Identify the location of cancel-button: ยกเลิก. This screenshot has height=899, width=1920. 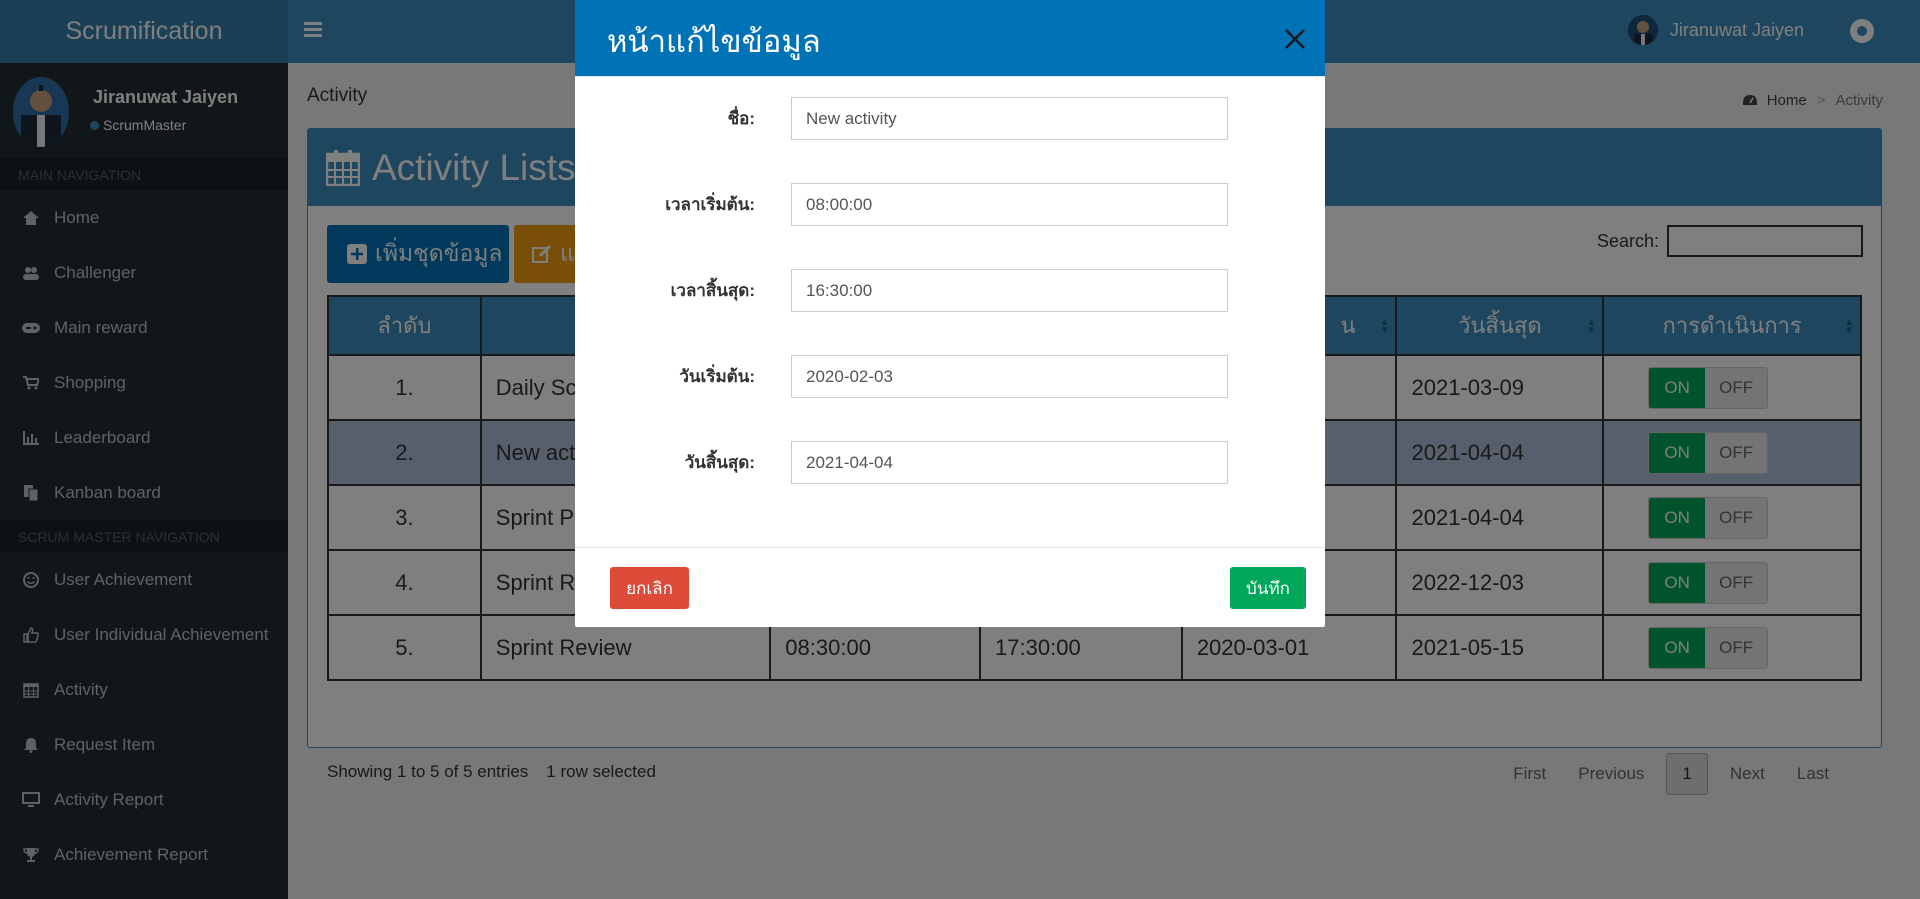
(649, 588).